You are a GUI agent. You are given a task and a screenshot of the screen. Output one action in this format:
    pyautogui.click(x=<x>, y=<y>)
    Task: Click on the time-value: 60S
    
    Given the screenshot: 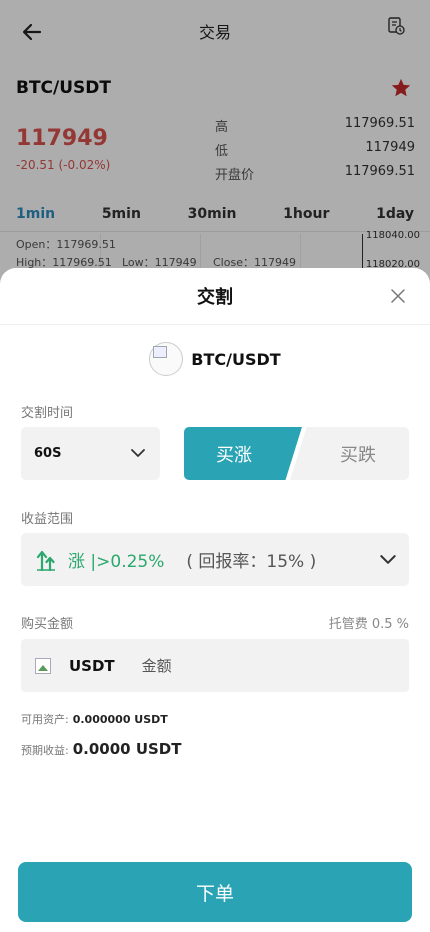 What is the action you would take?
    pyautogui.click(x=48, y=453)
    